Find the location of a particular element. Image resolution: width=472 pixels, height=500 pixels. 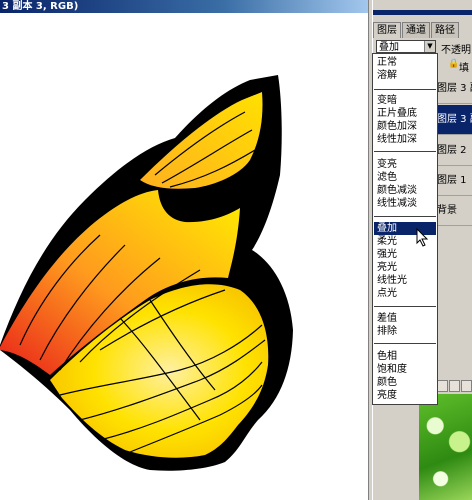

panel-title-bar is located at coordinates (422, 12).